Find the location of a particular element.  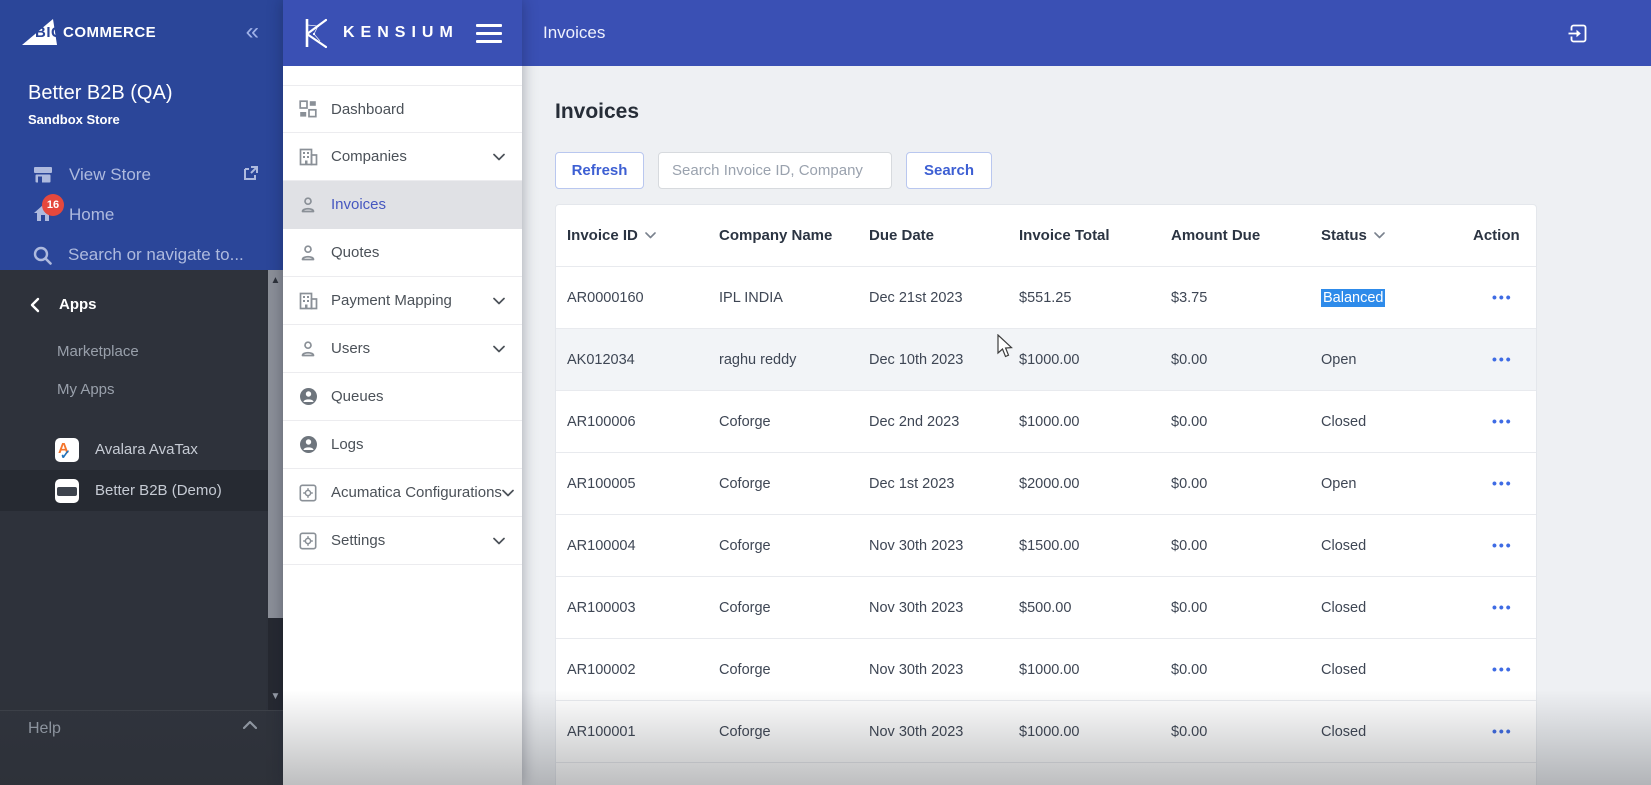

store-info: Better B2B (QA) Sandbox Store is located at coordinates (155, 104).